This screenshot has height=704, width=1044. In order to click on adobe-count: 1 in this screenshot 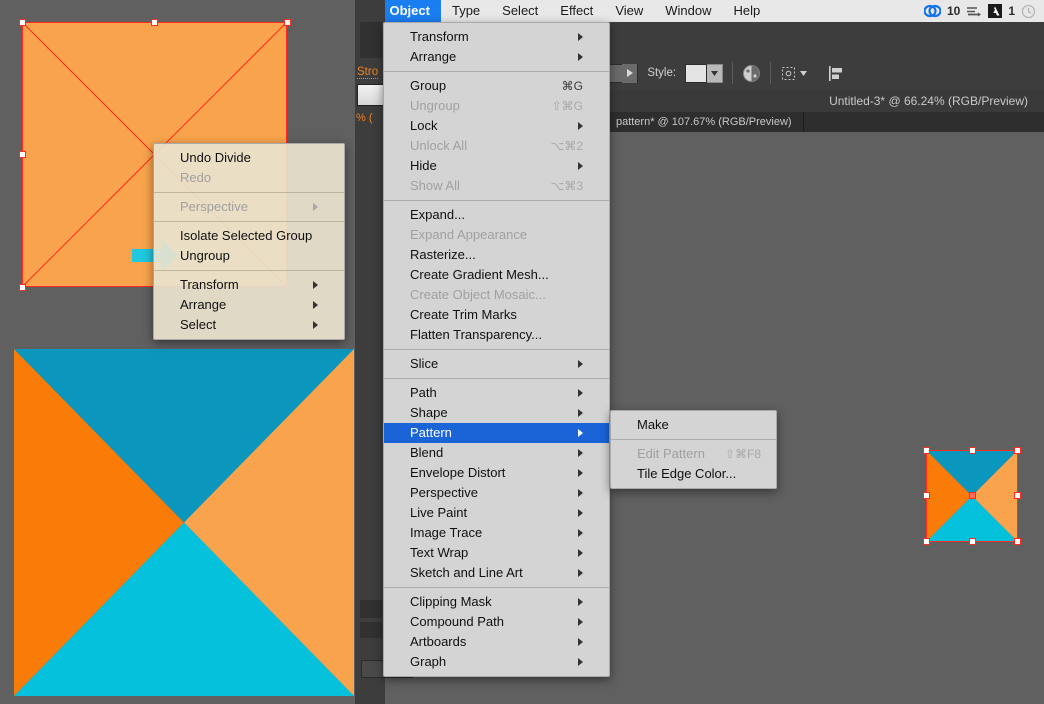, I will do `click(1011, 11)`.